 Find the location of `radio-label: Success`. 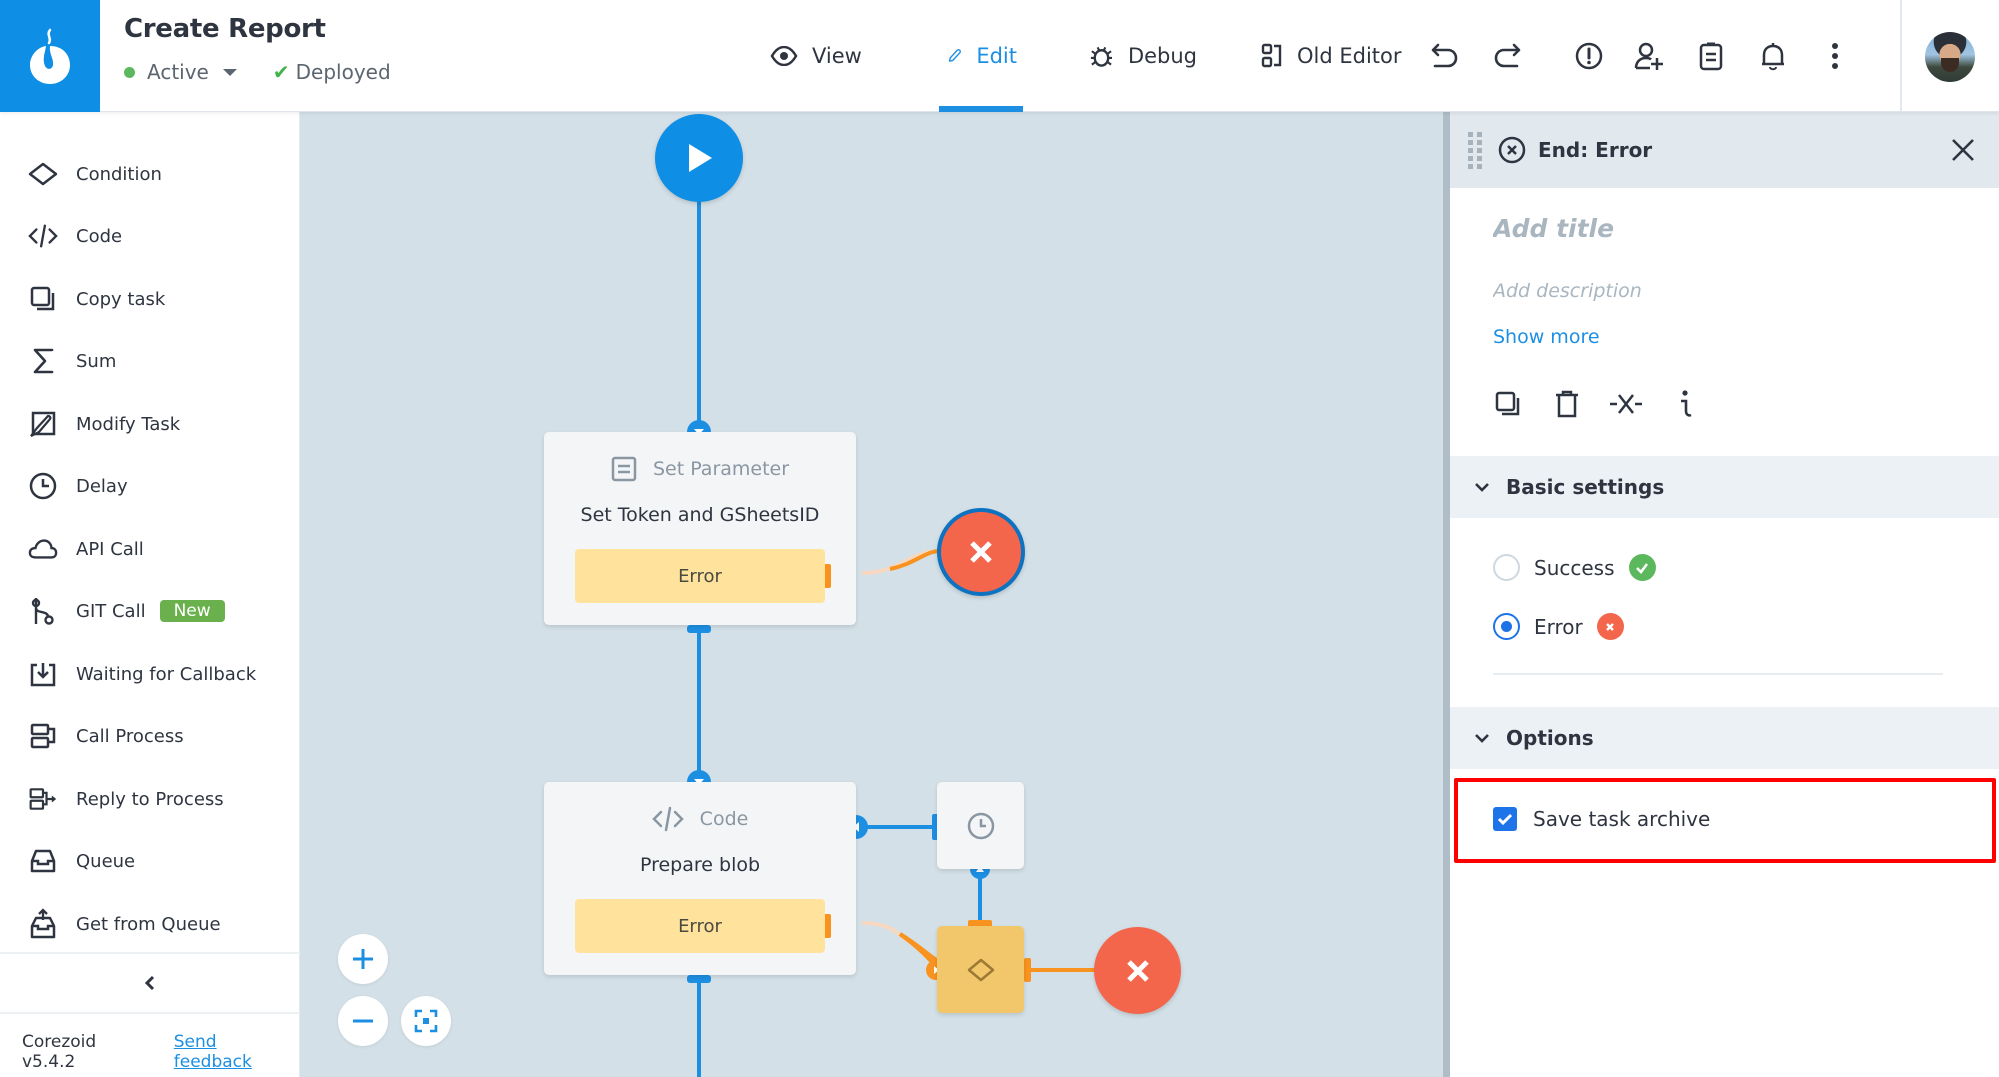

radio-label: Success is located at coordinates (1574, 567).